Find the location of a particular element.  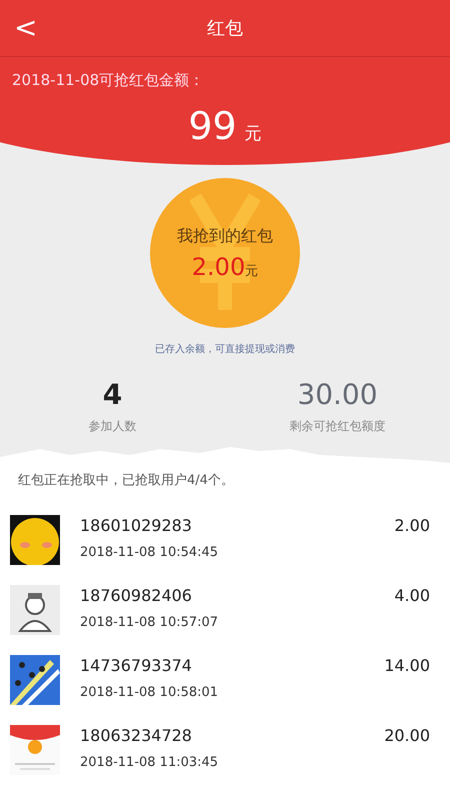

balance-note: 已存入余额，可直接提现或消费 is located at coordinates (225, 349).